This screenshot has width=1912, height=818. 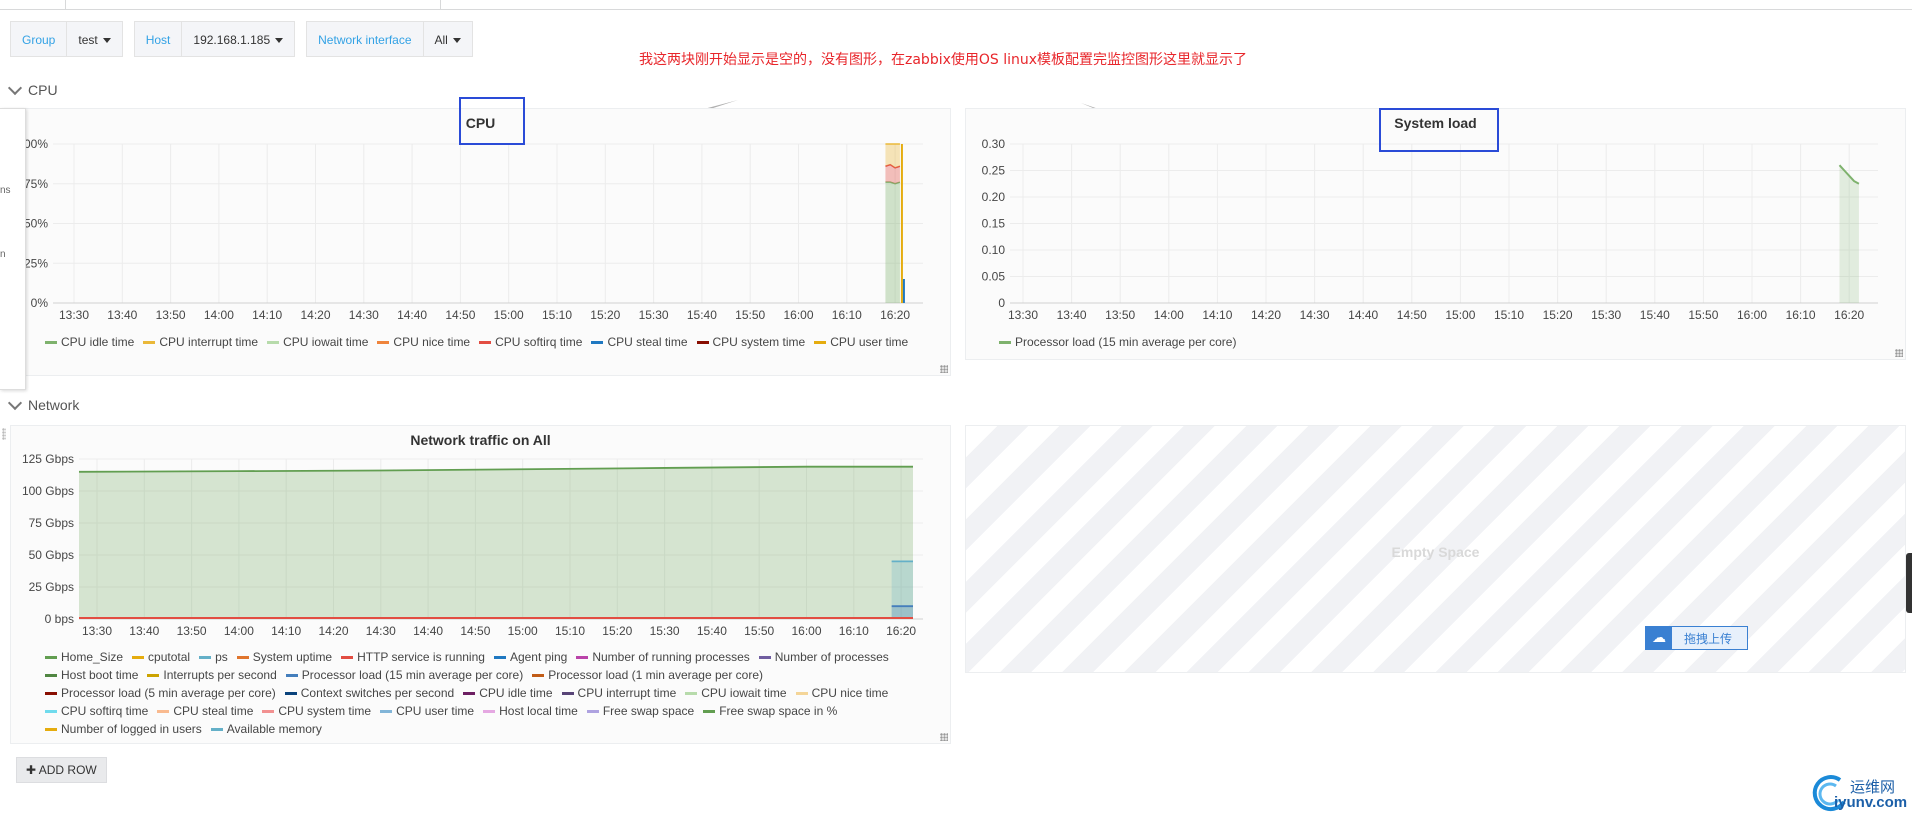 What do you see at coordinates (1703, 313) in the screenshot?
I see `x-tick-label: 15:50` at bounding box center [1703, 313].